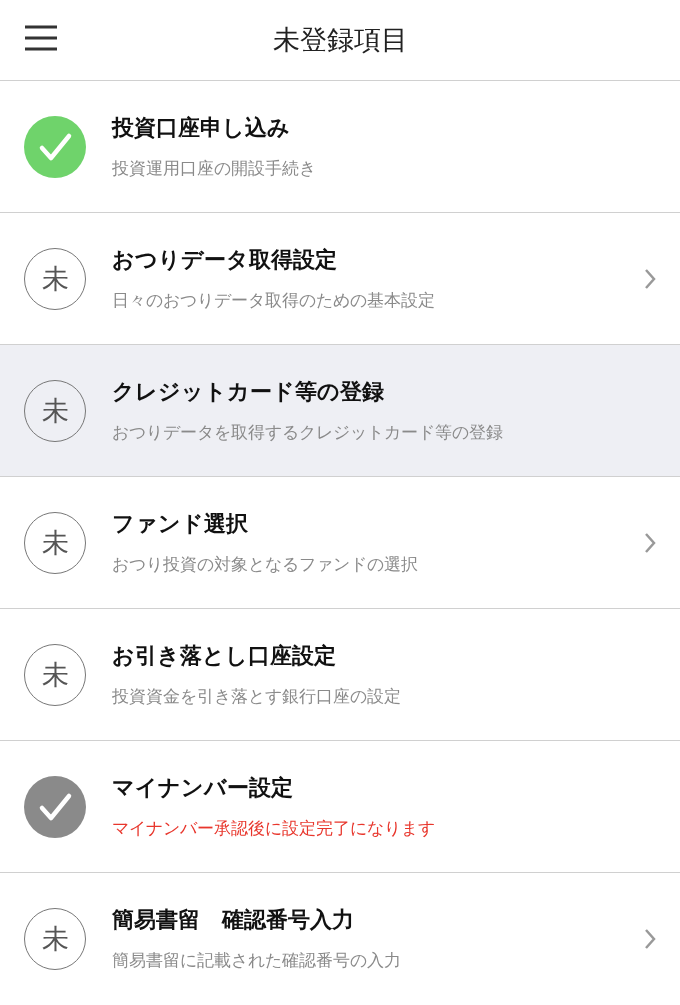  Describe the element at coordinates (214, 168) in the screenshot. I see `item-description: 投資運用口座の開設手続き` at that location.